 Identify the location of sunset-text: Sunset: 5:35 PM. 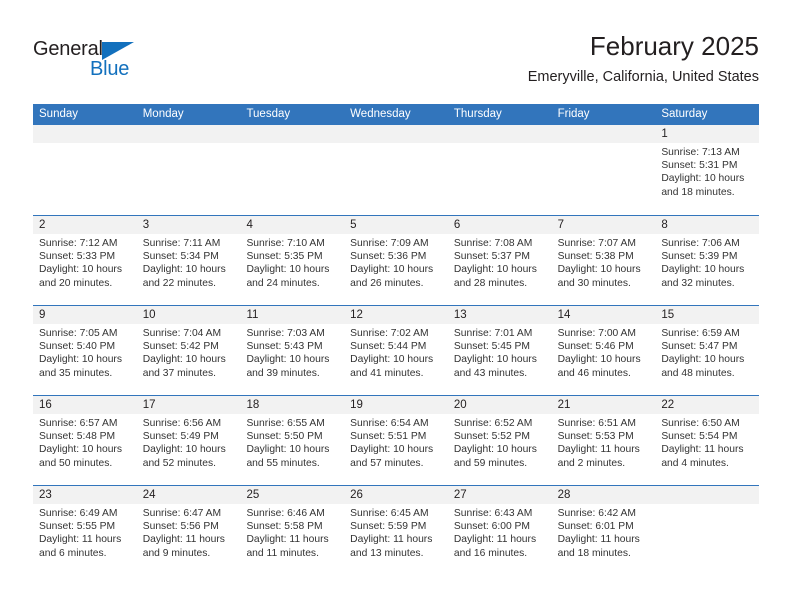
(284, 257).